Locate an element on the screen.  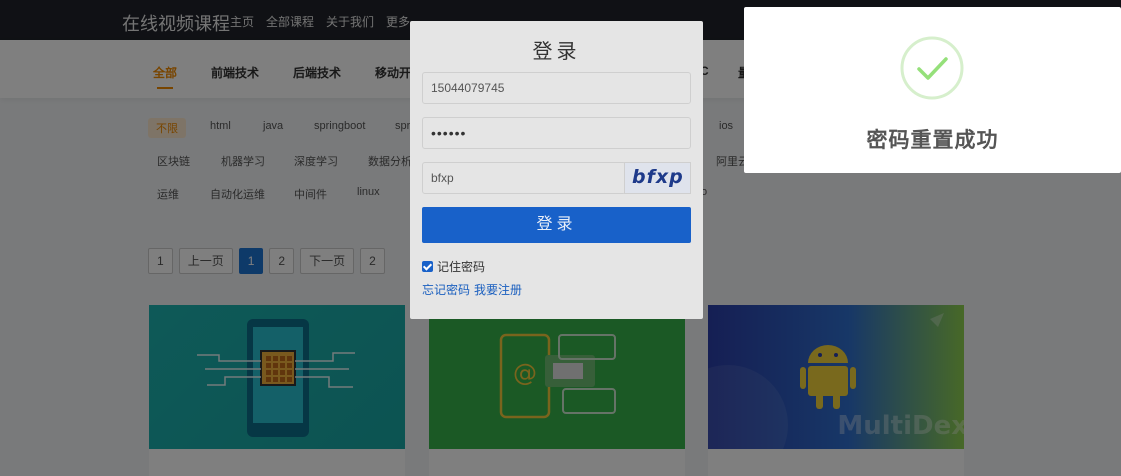
login-title: 登录 is located at coordinates (556, 52).